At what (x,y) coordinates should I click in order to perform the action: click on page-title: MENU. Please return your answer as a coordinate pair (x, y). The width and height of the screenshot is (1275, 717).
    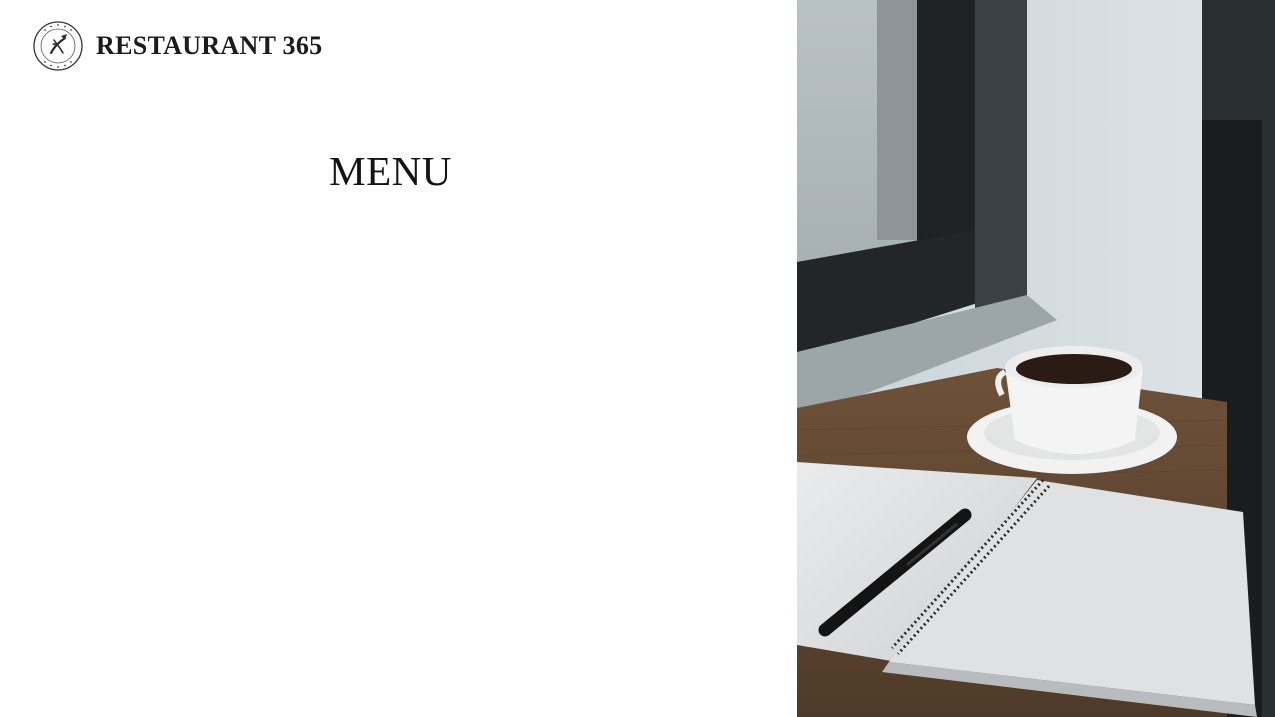
    Looking at the image, I should click on (390, 171).